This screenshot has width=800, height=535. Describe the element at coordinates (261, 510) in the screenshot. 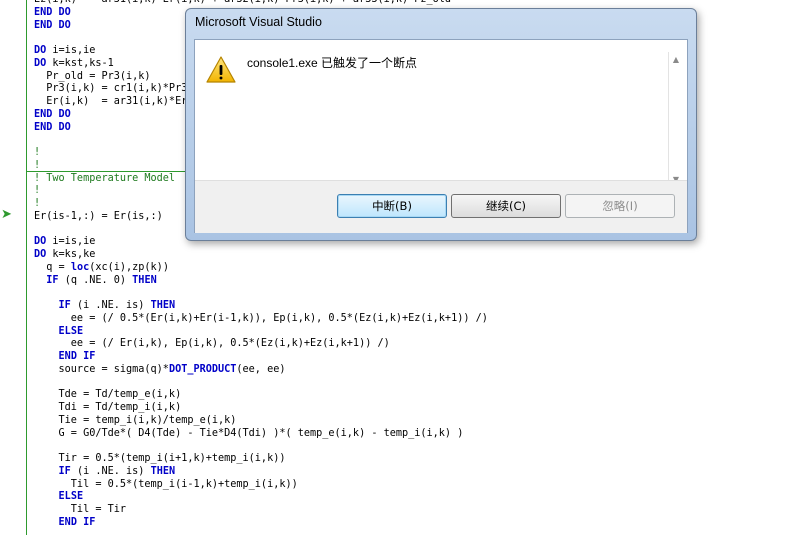

I see `code-line: Til = Tir` at that location.